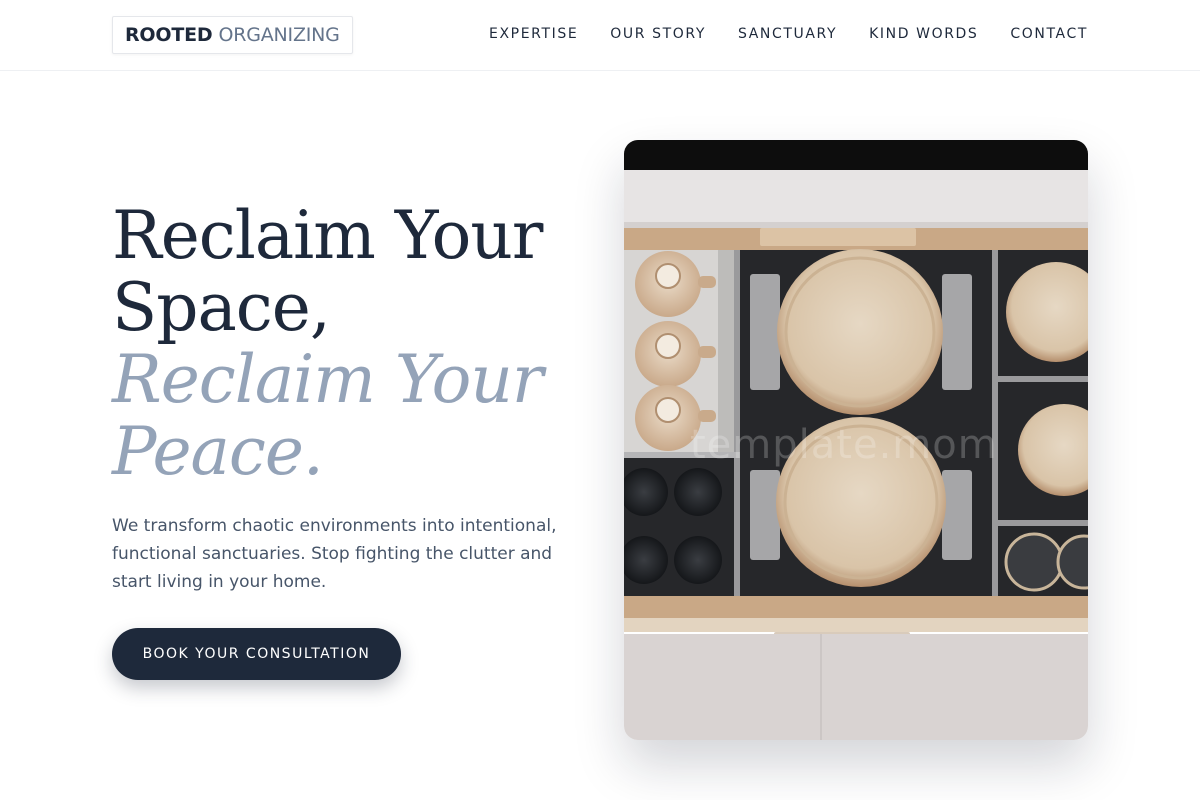 The image size is (1200, 800). Describe the element at coordinates (327, 379) in the screenshot. I see `hero-title-accent-line: Reclaim Your` at that location.